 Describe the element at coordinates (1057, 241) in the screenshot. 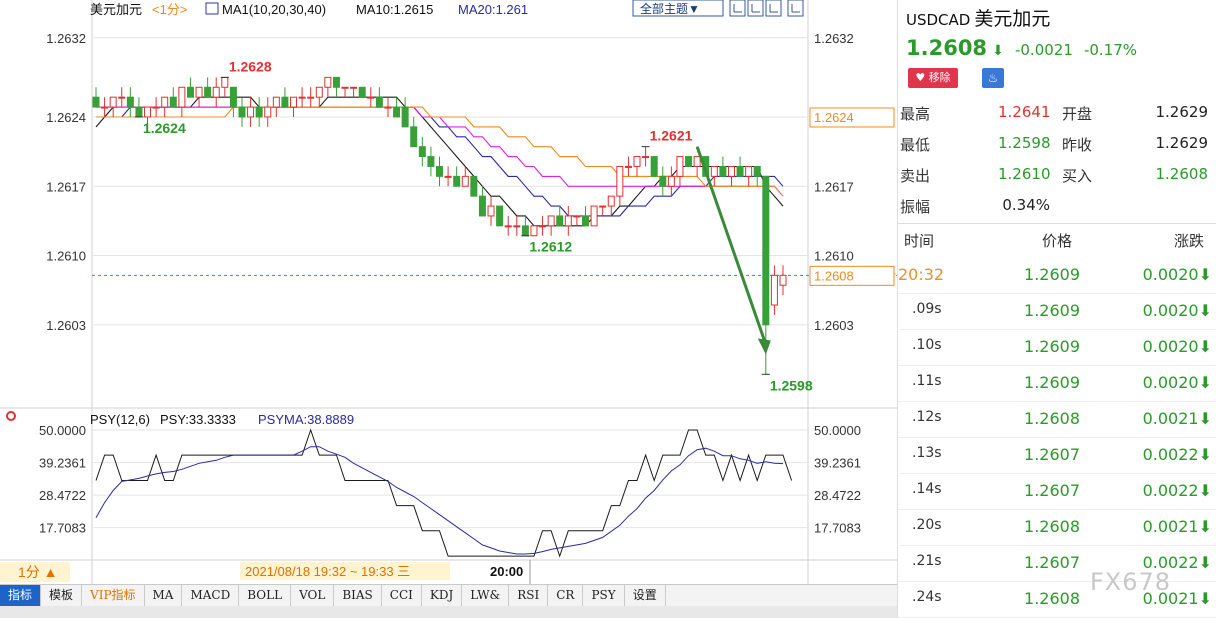

I see `tick-header: 时间 价格 涨跌` at that location.